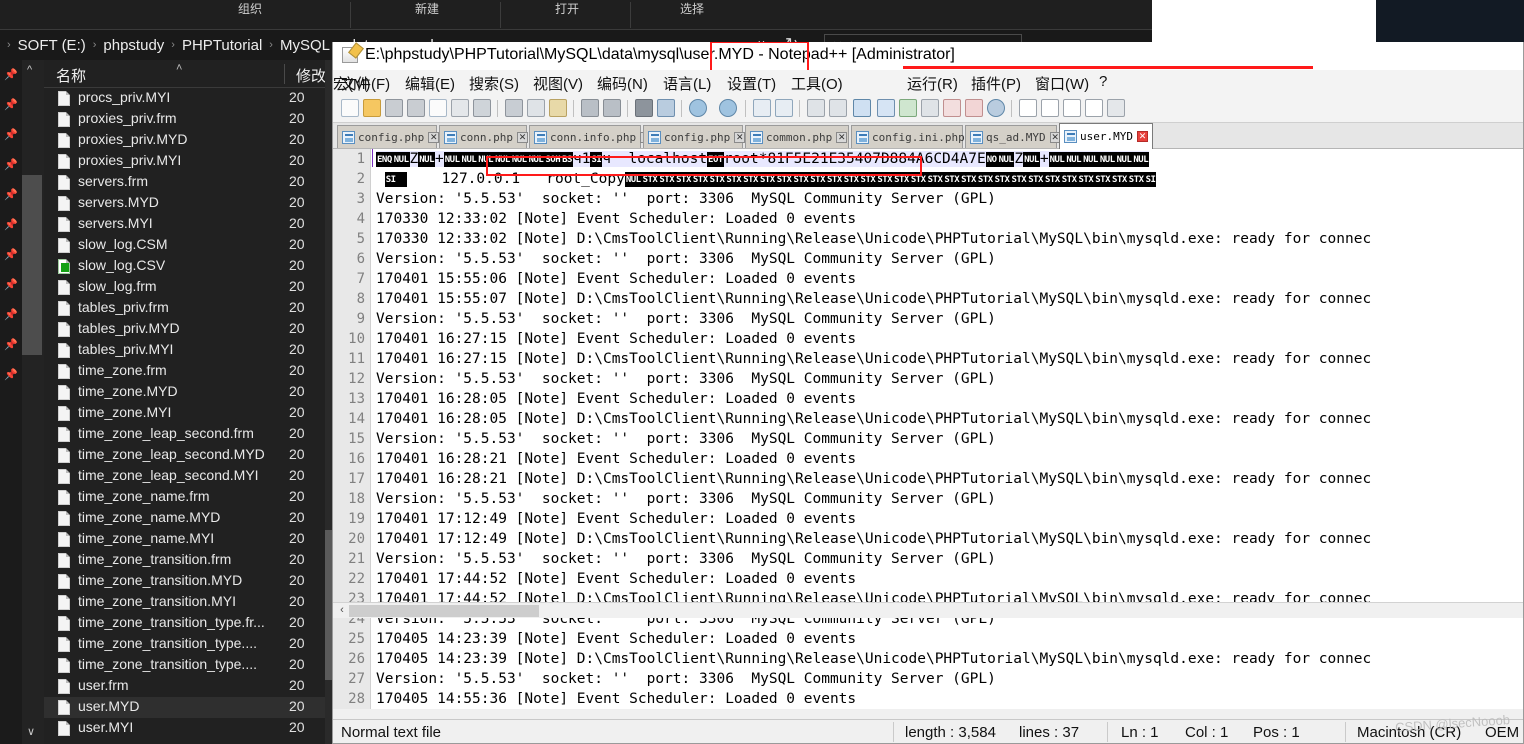 The image size is (1524, 744). Describe the element at coordinates (1094, 108) in the screenshot. I see `macro-play-multiple-icon` at that location.